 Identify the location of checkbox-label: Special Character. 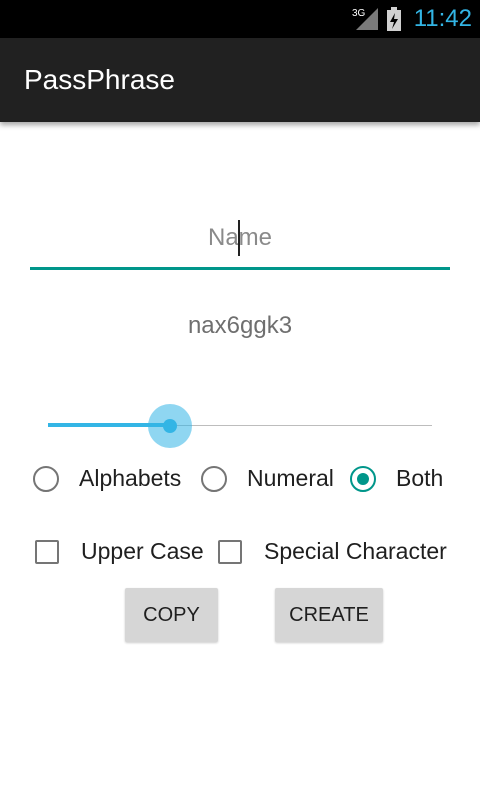
(355, 551).